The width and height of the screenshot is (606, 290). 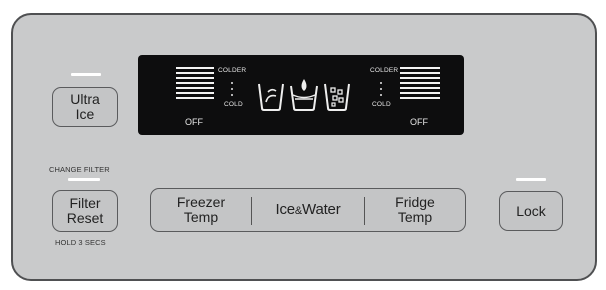 I want to click on freezer-off-label: OFF, so click(x=194, y=122).